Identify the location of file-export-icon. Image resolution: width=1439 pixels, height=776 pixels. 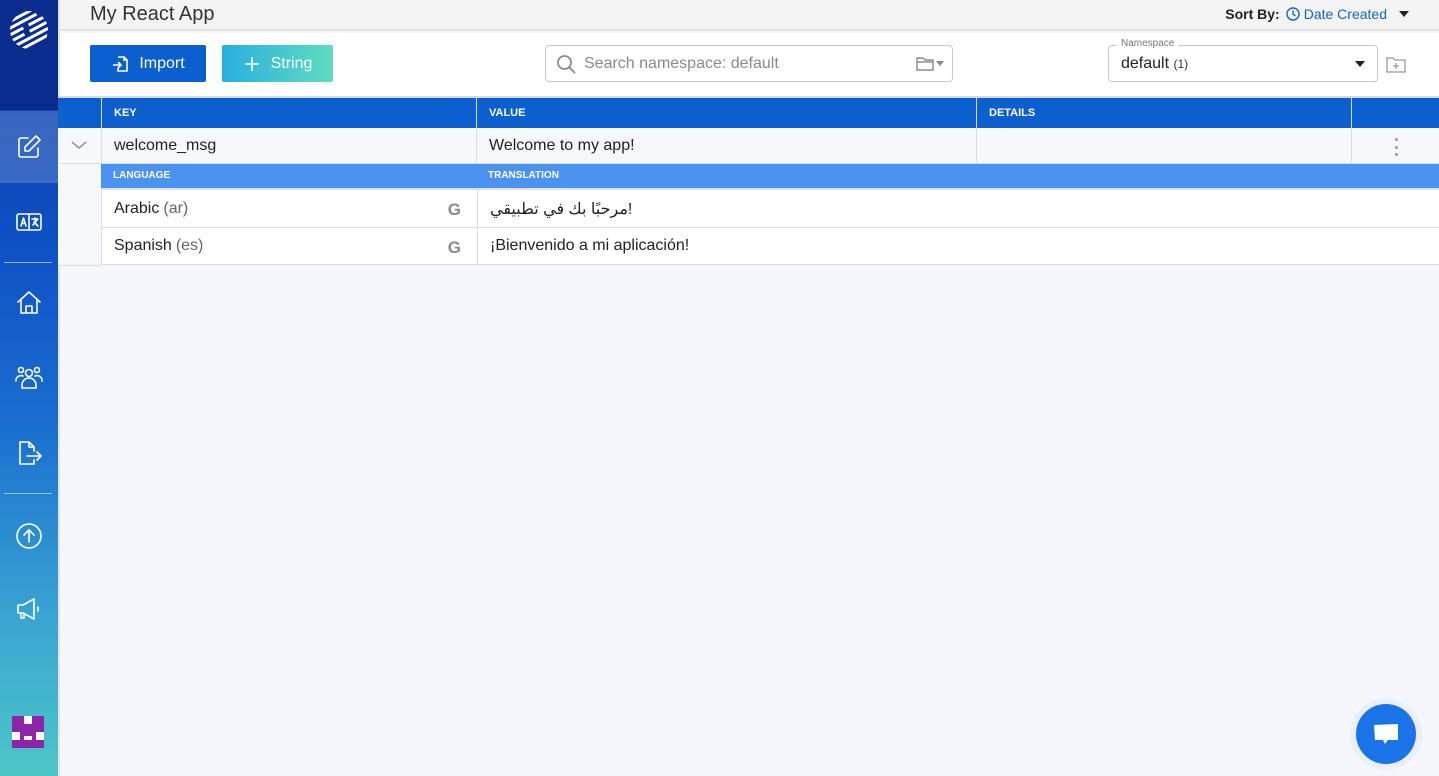
(30, 453).